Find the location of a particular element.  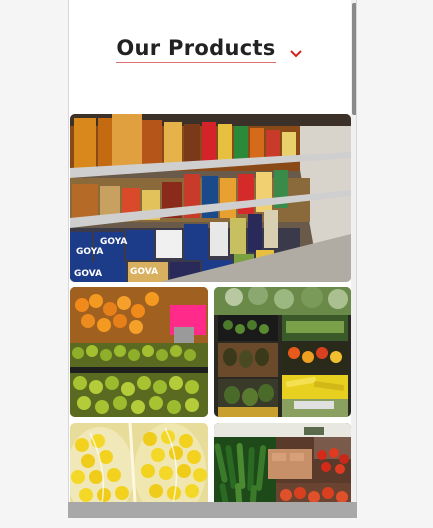

product-image-oranges-limes is located at coordinates (139, 352).